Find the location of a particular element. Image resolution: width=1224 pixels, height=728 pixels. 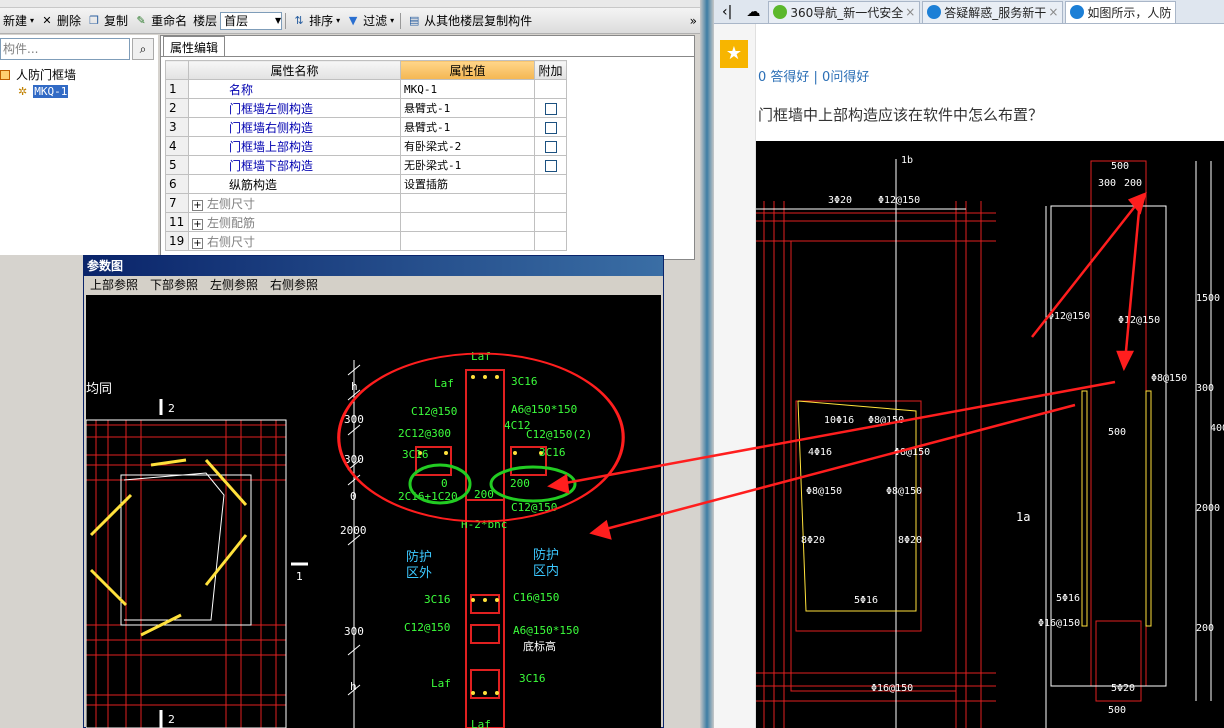

property-value: MKQ-1 is located at coordinates (467, 89).